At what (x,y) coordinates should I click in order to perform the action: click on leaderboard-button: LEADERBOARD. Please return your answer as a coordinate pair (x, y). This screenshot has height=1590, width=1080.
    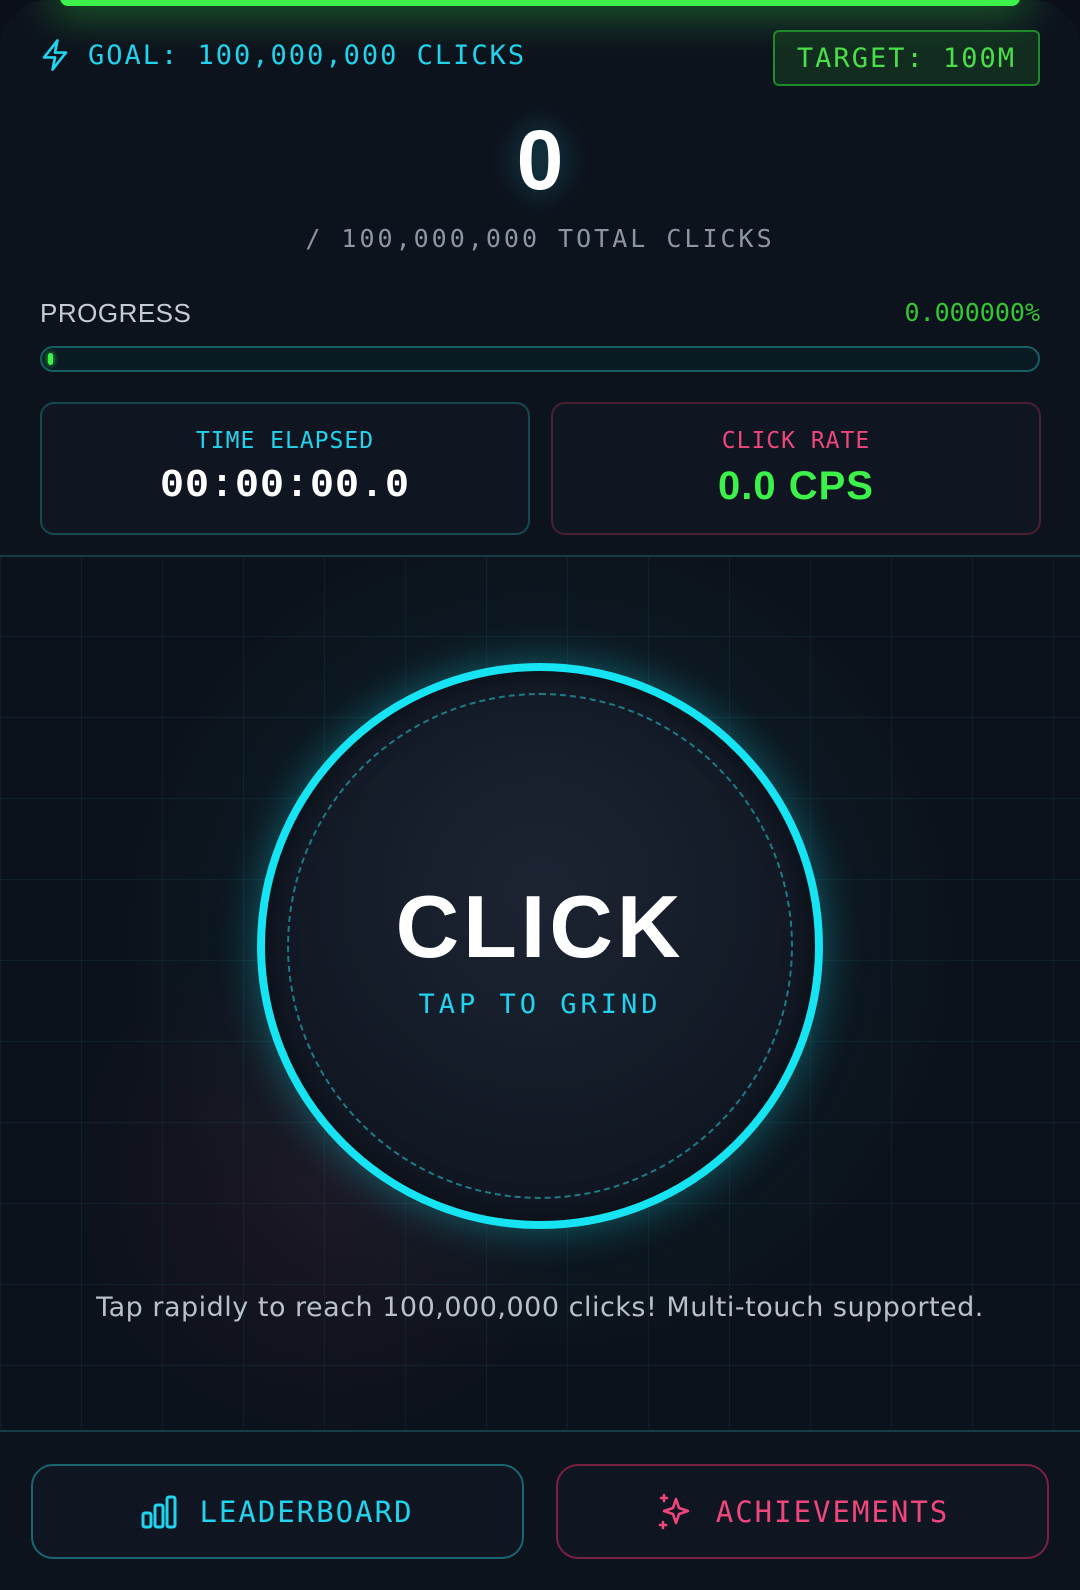
    Looking at the image, I should click on (277, 1511).